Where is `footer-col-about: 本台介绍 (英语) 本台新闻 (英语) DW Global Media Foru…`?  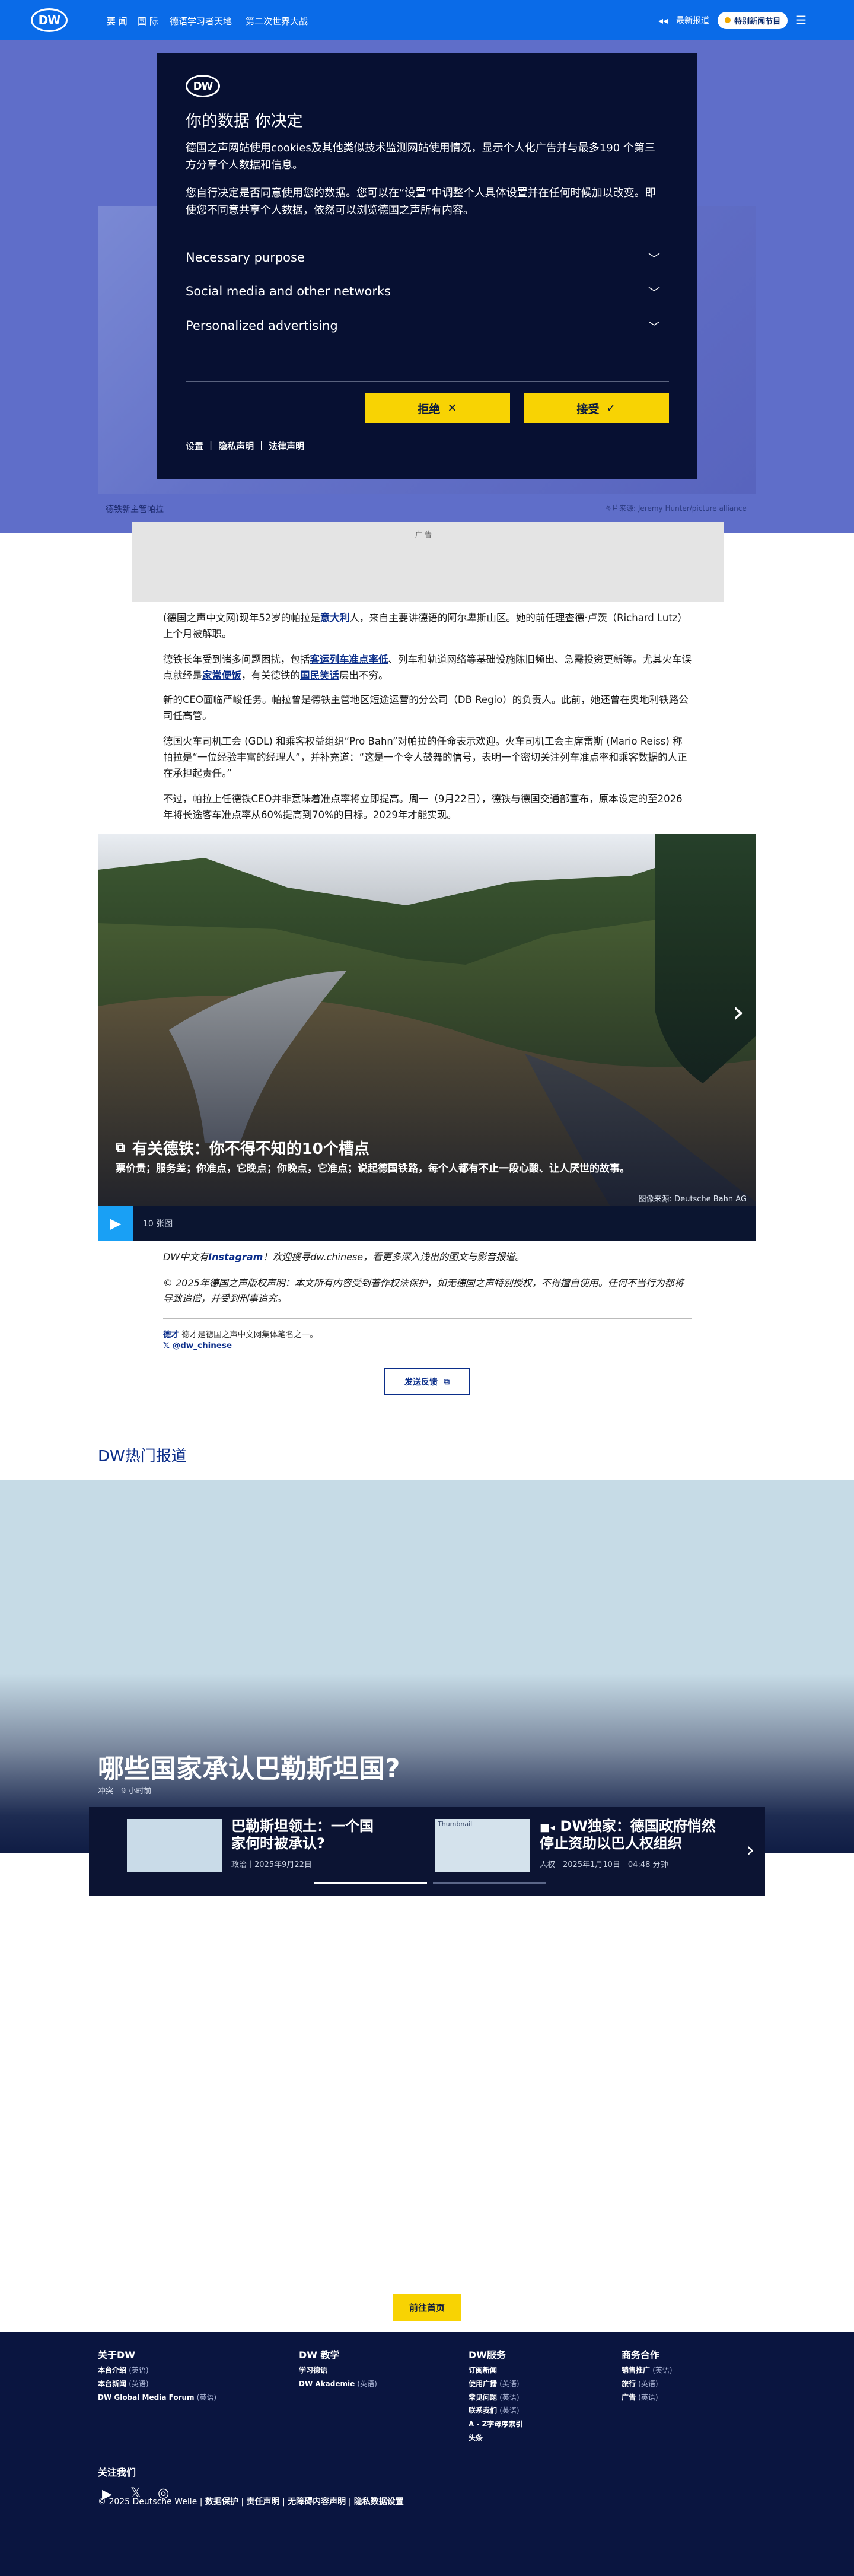
footer-col-about: 本台介绍 (英语) 本台新闻 (英语) DW Global Media Foru… is located at coordinates (157, 2384).